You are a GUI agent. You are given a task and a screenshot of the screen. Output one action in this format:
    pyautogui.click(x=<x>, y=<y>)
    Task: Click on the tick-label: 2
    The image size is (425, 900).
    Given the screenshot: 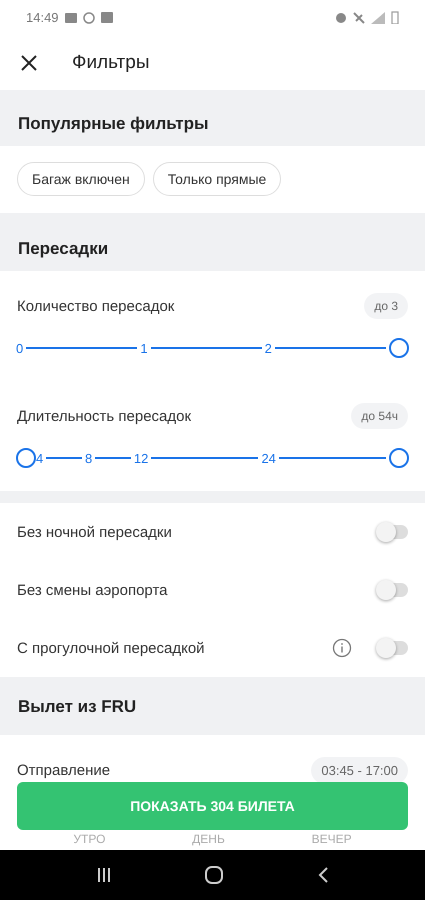 What is the action you would take?
    pyautogui.click(x=268, y=348)
    